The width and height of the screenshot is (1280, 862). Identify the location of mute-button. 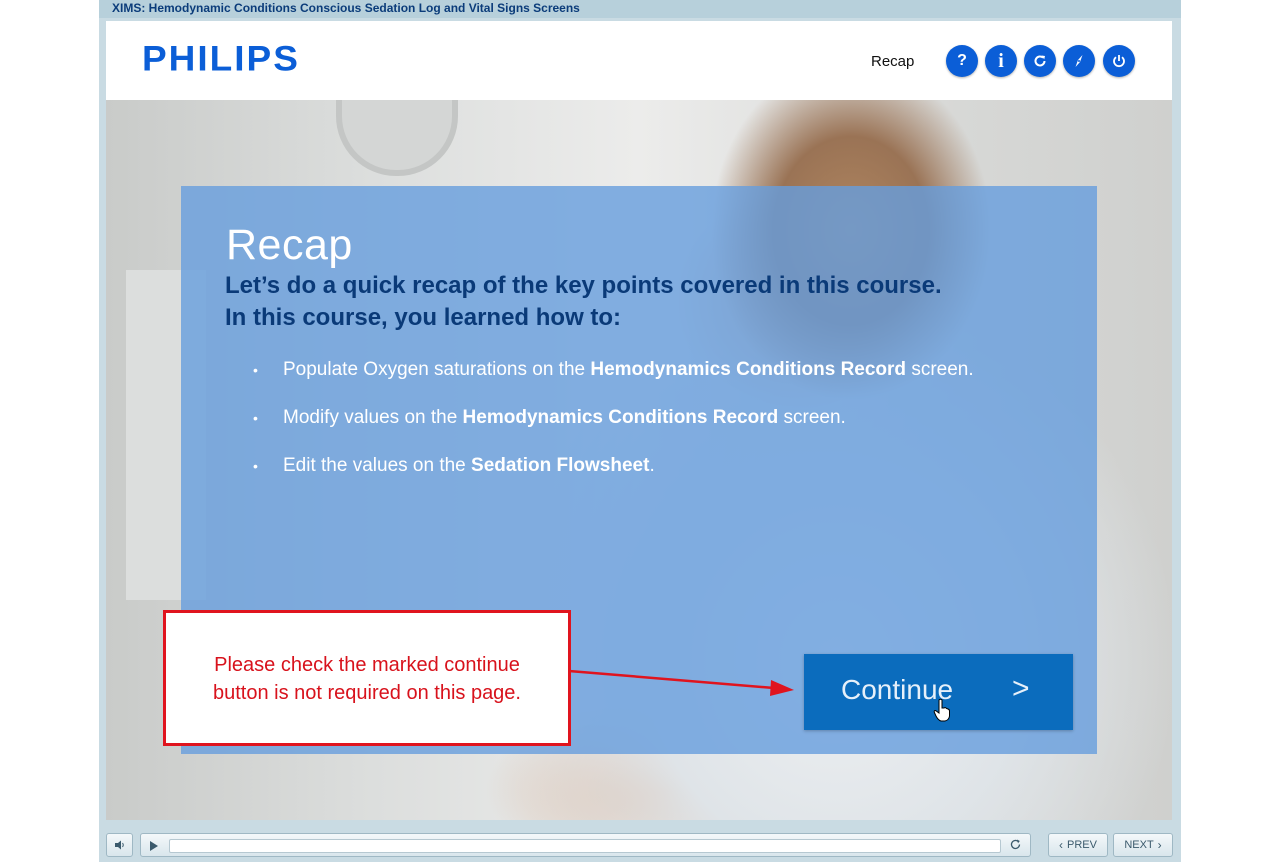
(119, 845).